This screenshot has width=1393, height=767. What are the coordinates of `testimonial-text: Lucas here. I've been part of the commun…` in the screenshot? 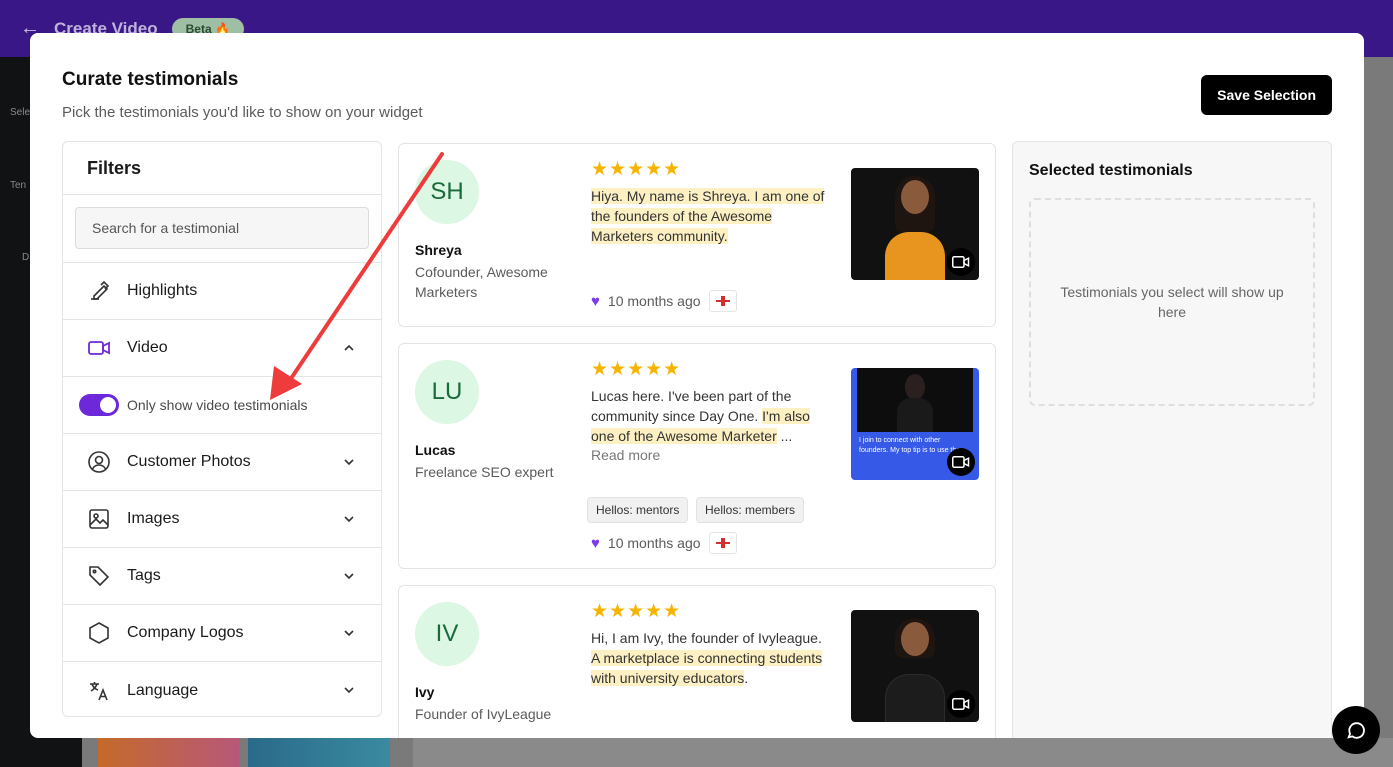 It's located at (712, 416).